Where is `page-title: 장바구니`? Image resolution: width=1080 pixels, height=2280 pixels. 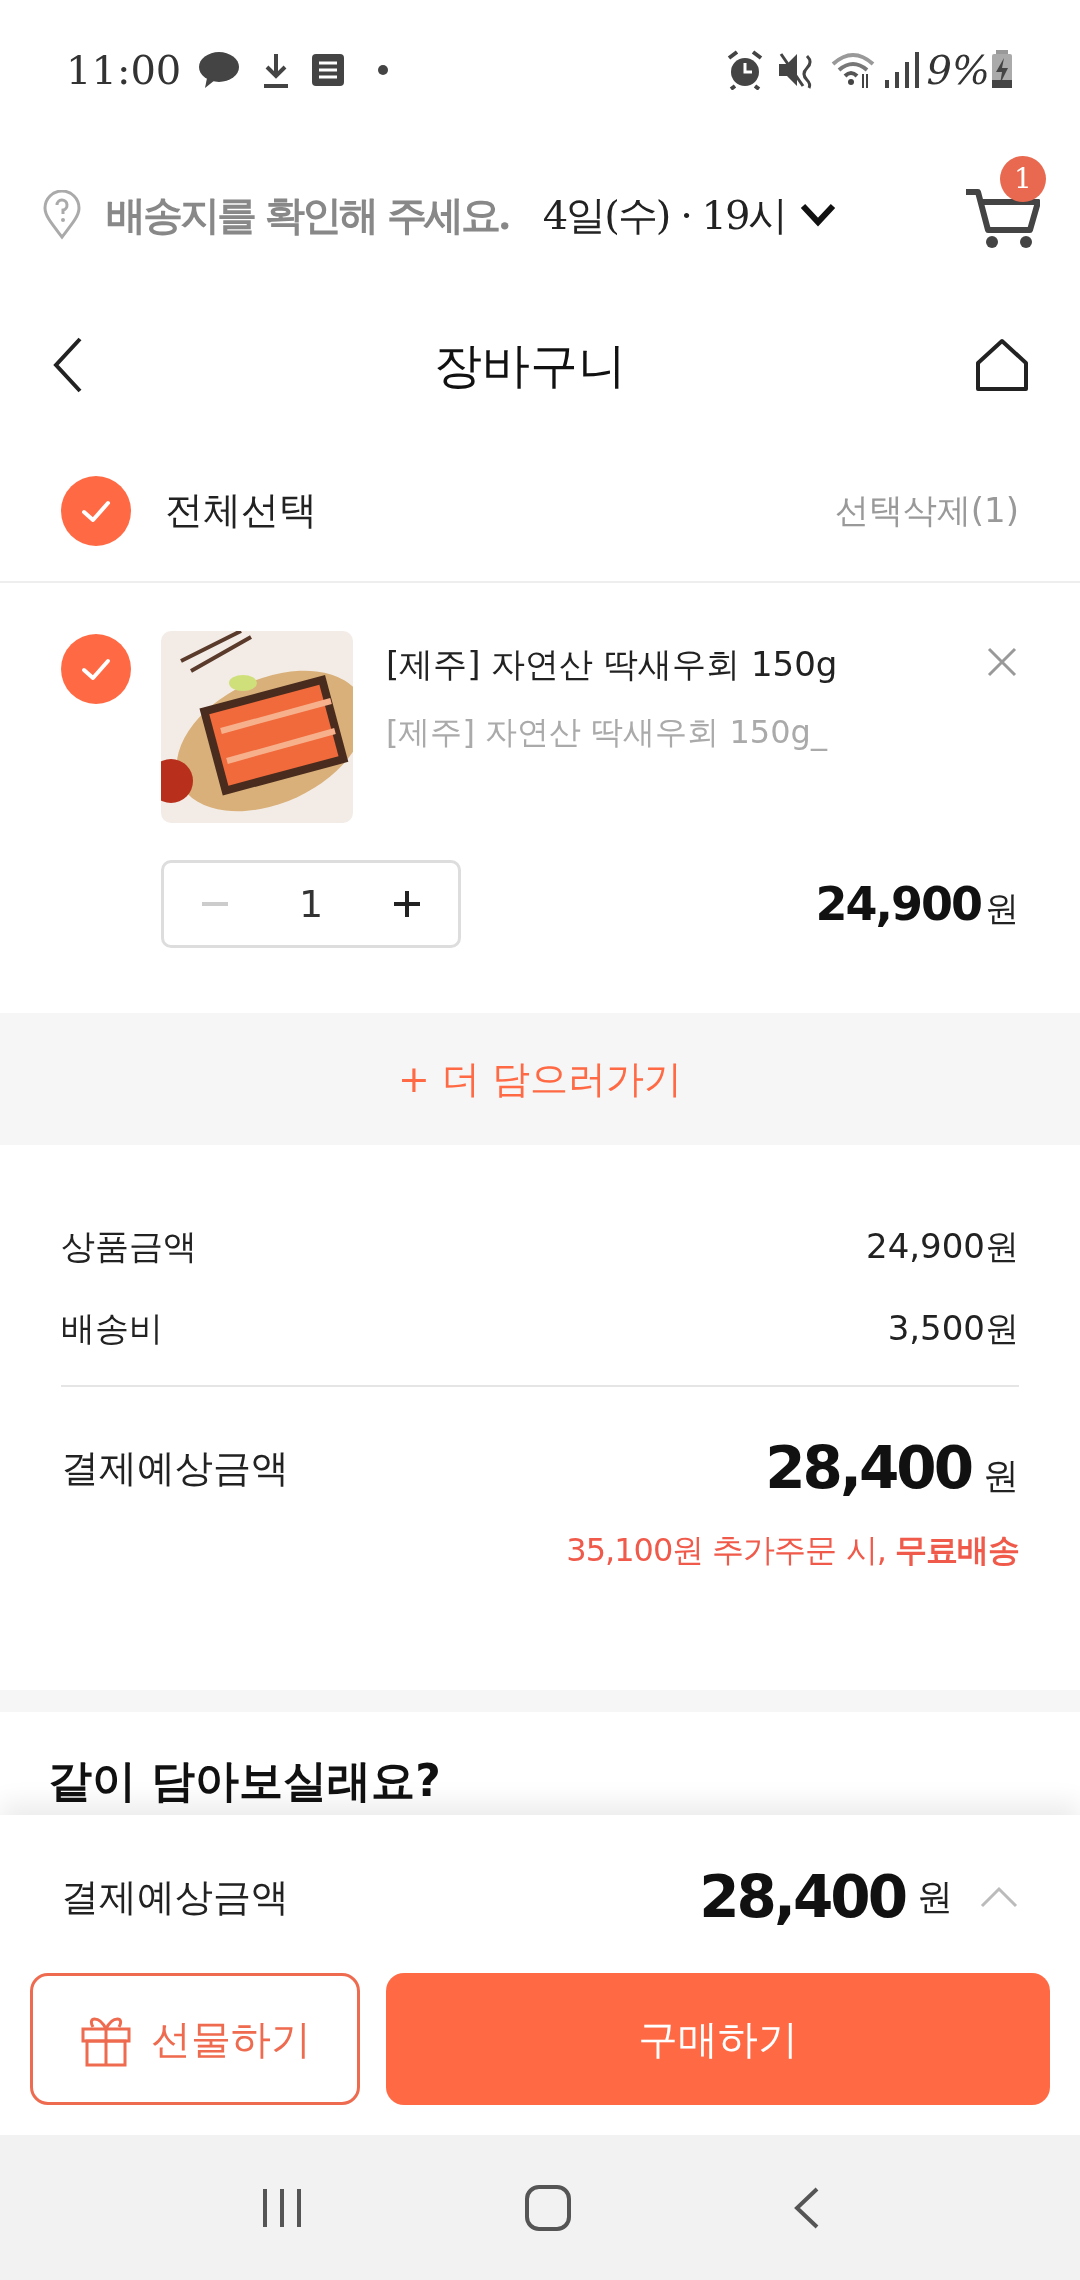
page-title: 장바구니 is located at coordinates (530, 365).